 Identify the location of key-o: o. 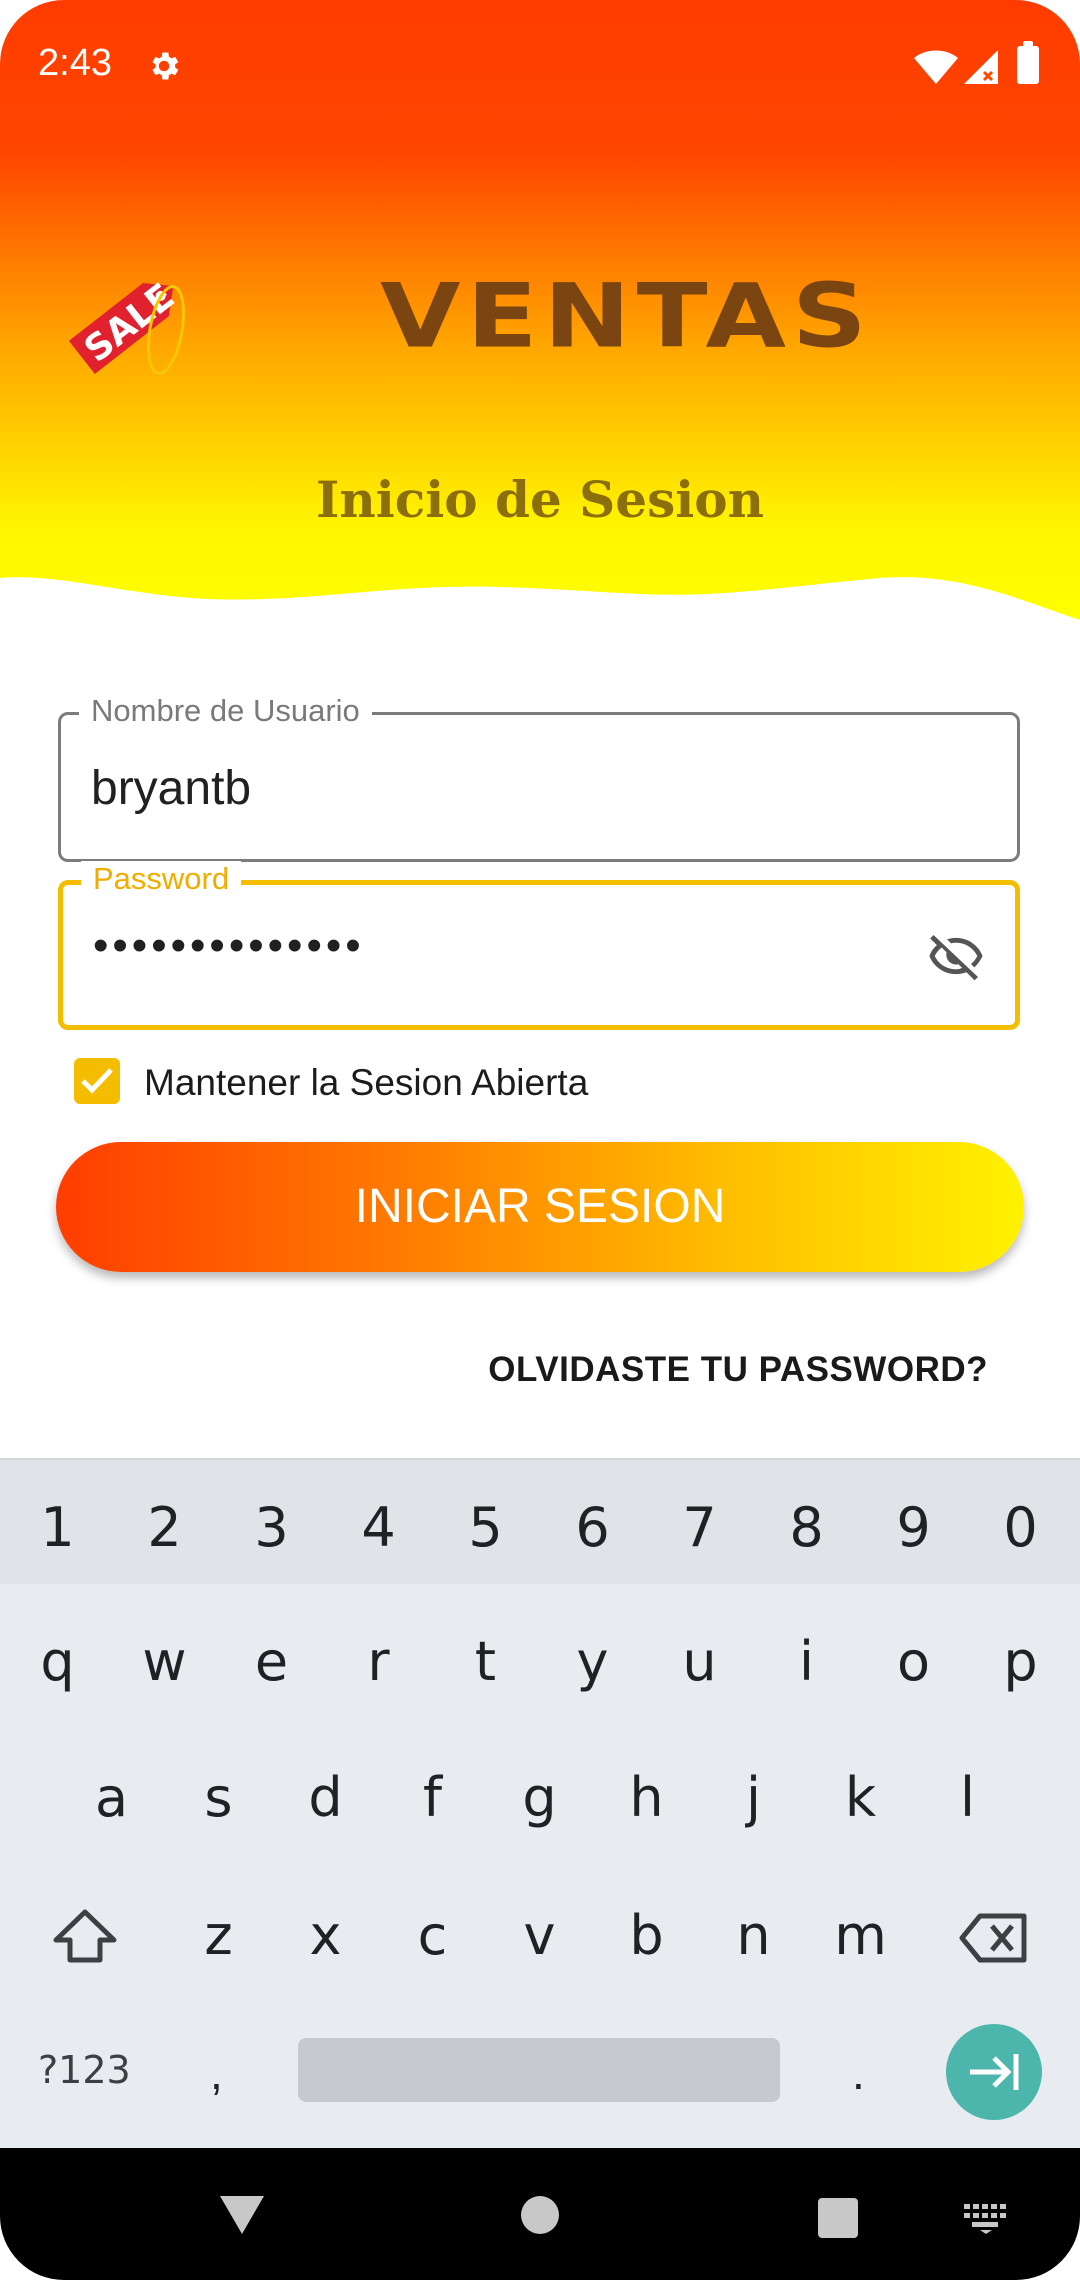
(913, 1661).